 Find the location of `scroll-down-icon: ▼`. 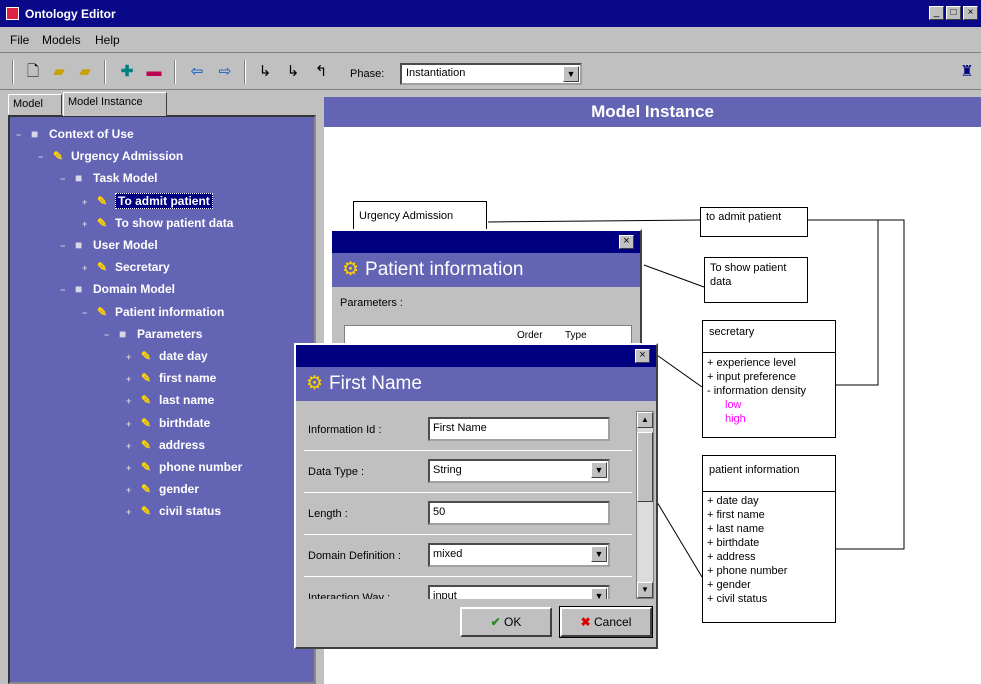

scroll-down-icon: ▼ is located at coordinates (645, 590).